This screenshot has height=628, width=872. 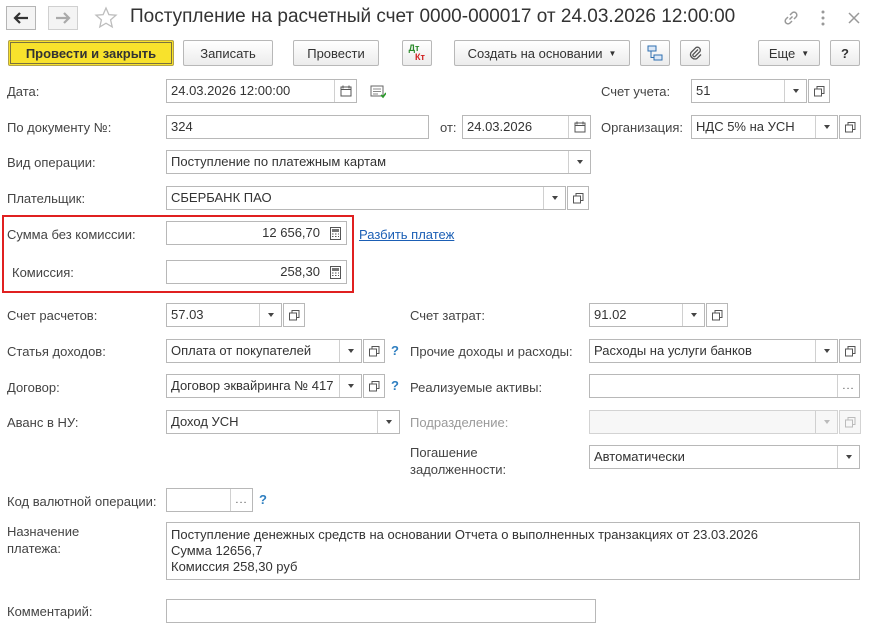 I want to click on advance-value: Доход УСН, so click(x=205, y=421).